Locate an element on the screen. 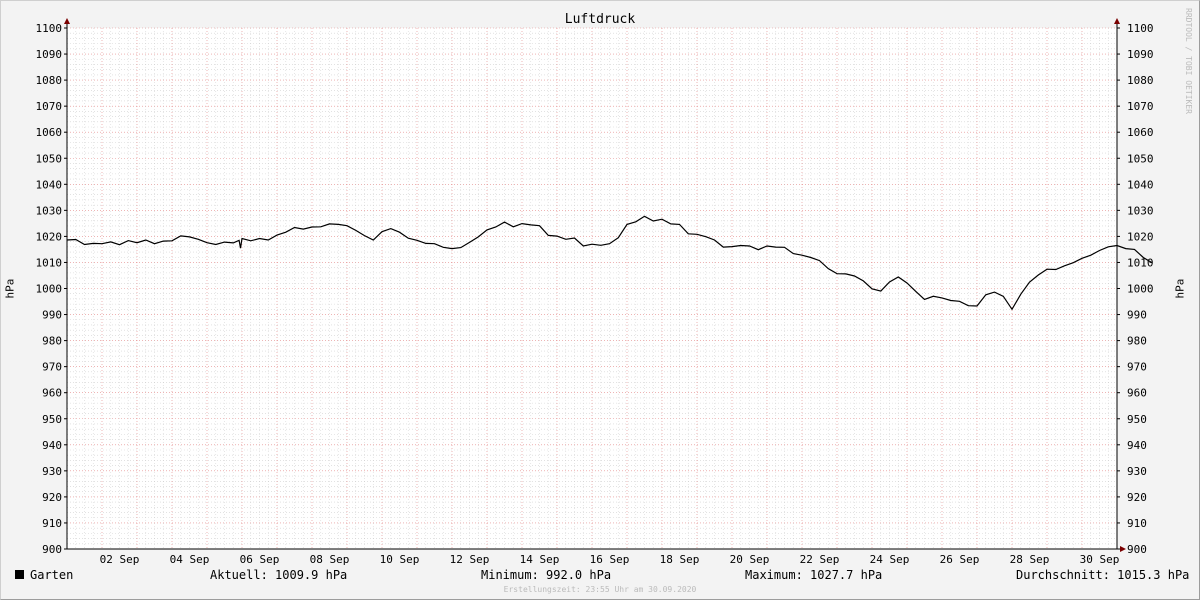  stat-minimum: Minimum: 992.0 hPa is located at coordinates (546, 575).